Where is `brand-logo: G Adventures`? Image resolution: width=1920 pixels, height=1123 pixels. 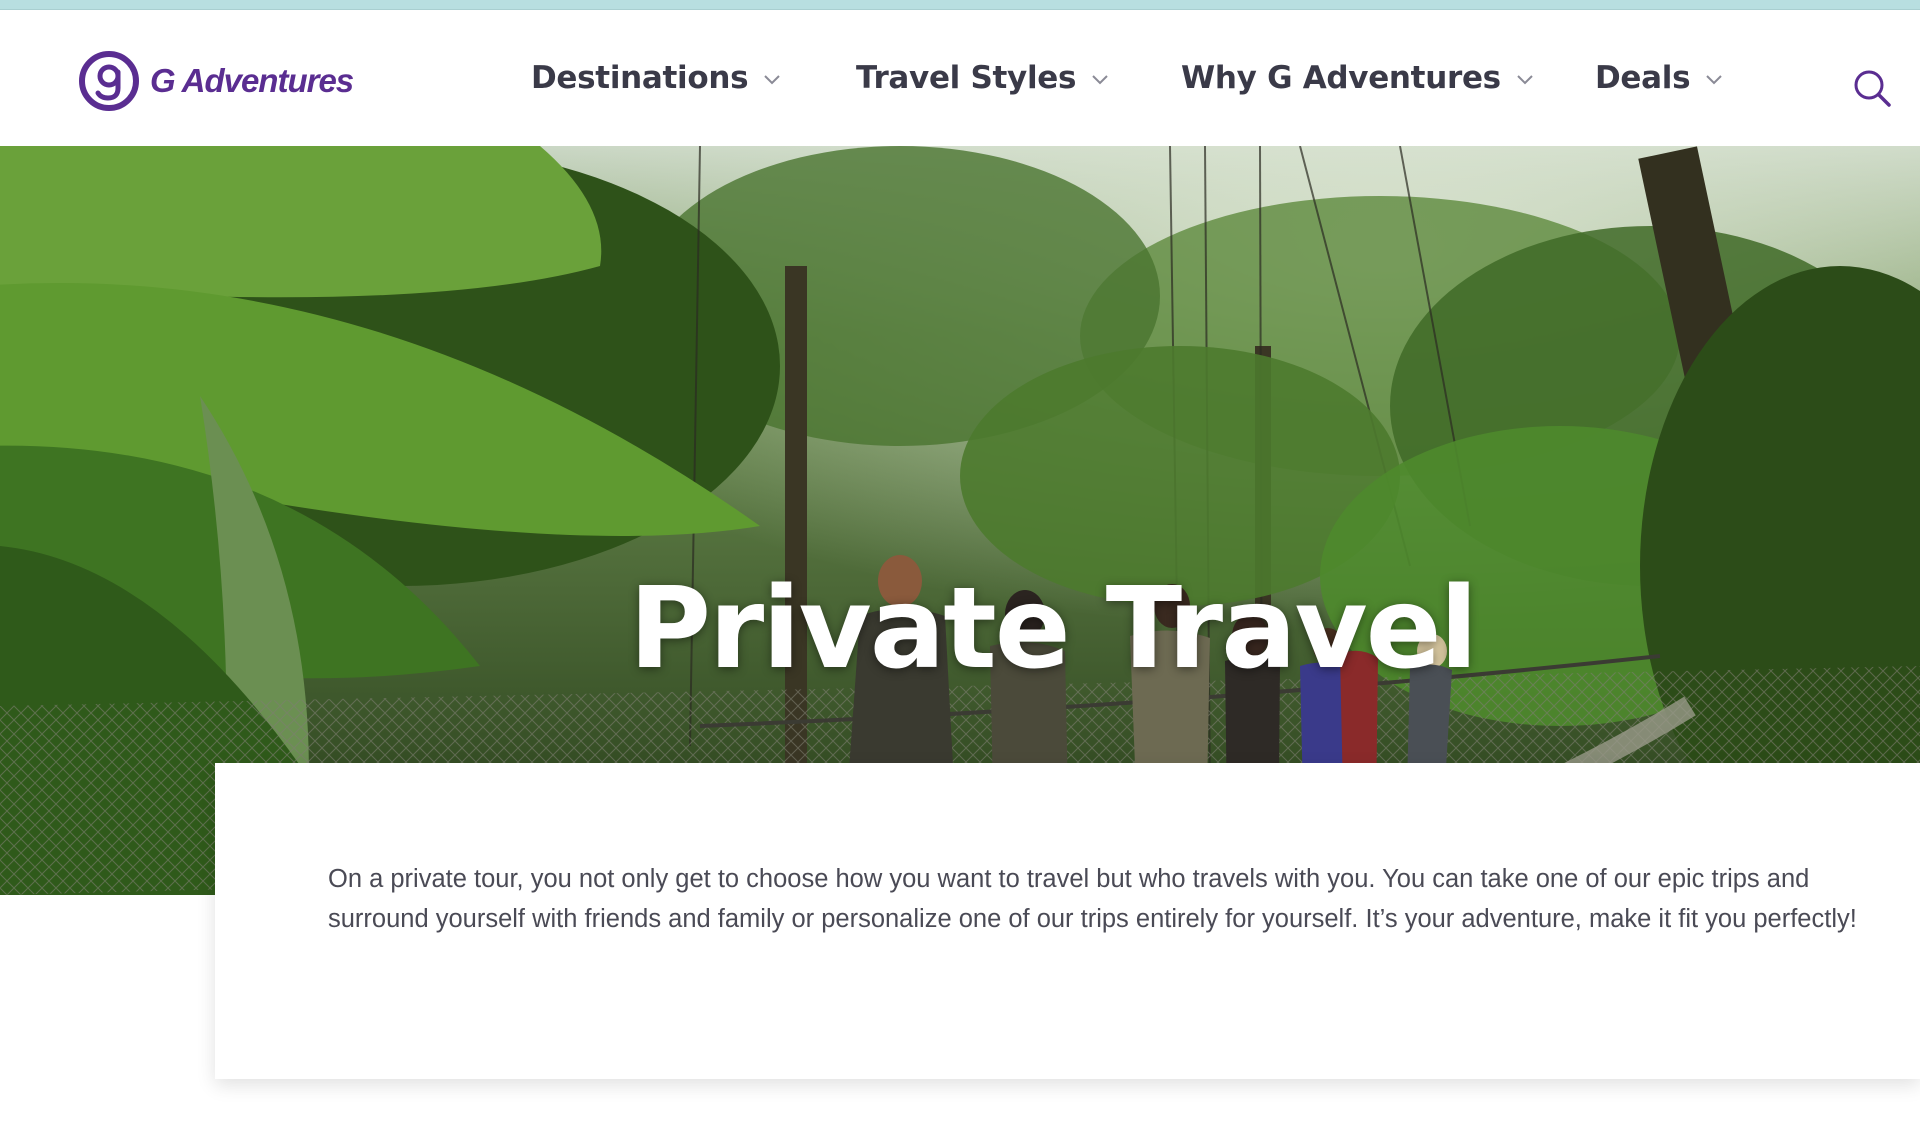
brand-logo: G Adventures is located at coordinates (216, 81).